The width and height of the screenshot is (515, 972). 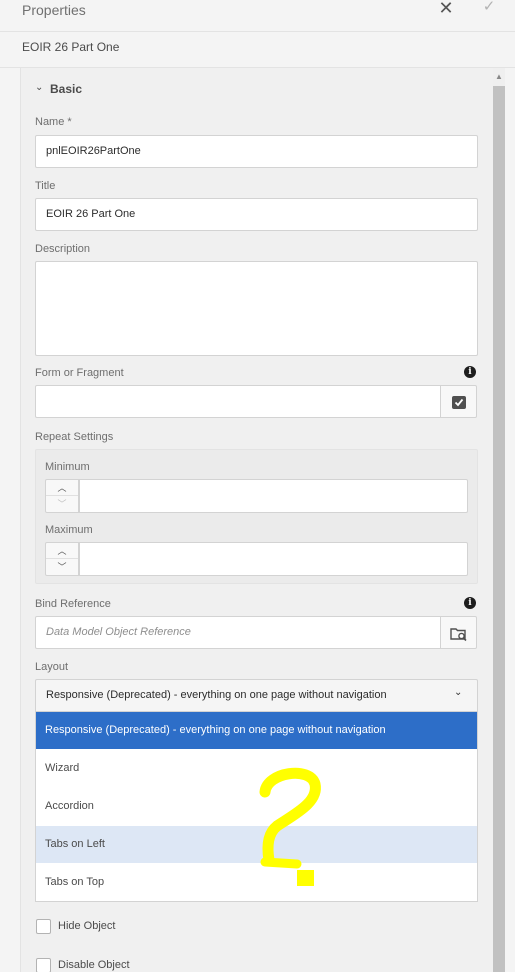 I want to click on layout-option: Tabs on Top, so click(x=256, y=882).